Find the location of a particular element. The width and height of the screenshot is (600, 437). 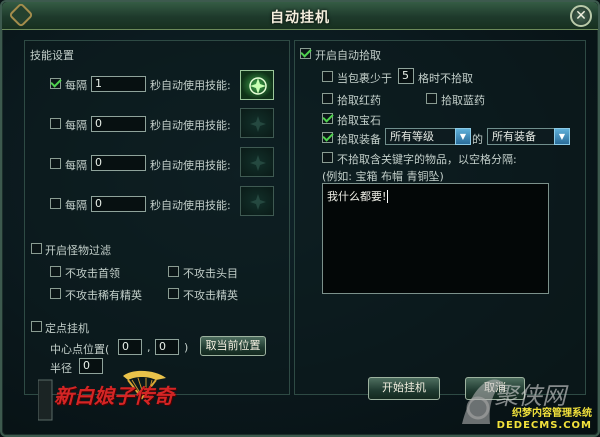

keyword-text: 我什么都要! is located at coordinates (357, 196).